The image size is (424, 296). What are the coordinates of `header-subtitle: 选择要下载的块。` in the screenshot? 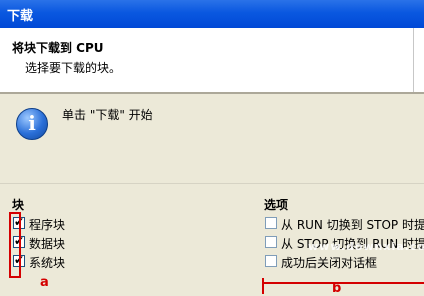 It's located at (73, 68).